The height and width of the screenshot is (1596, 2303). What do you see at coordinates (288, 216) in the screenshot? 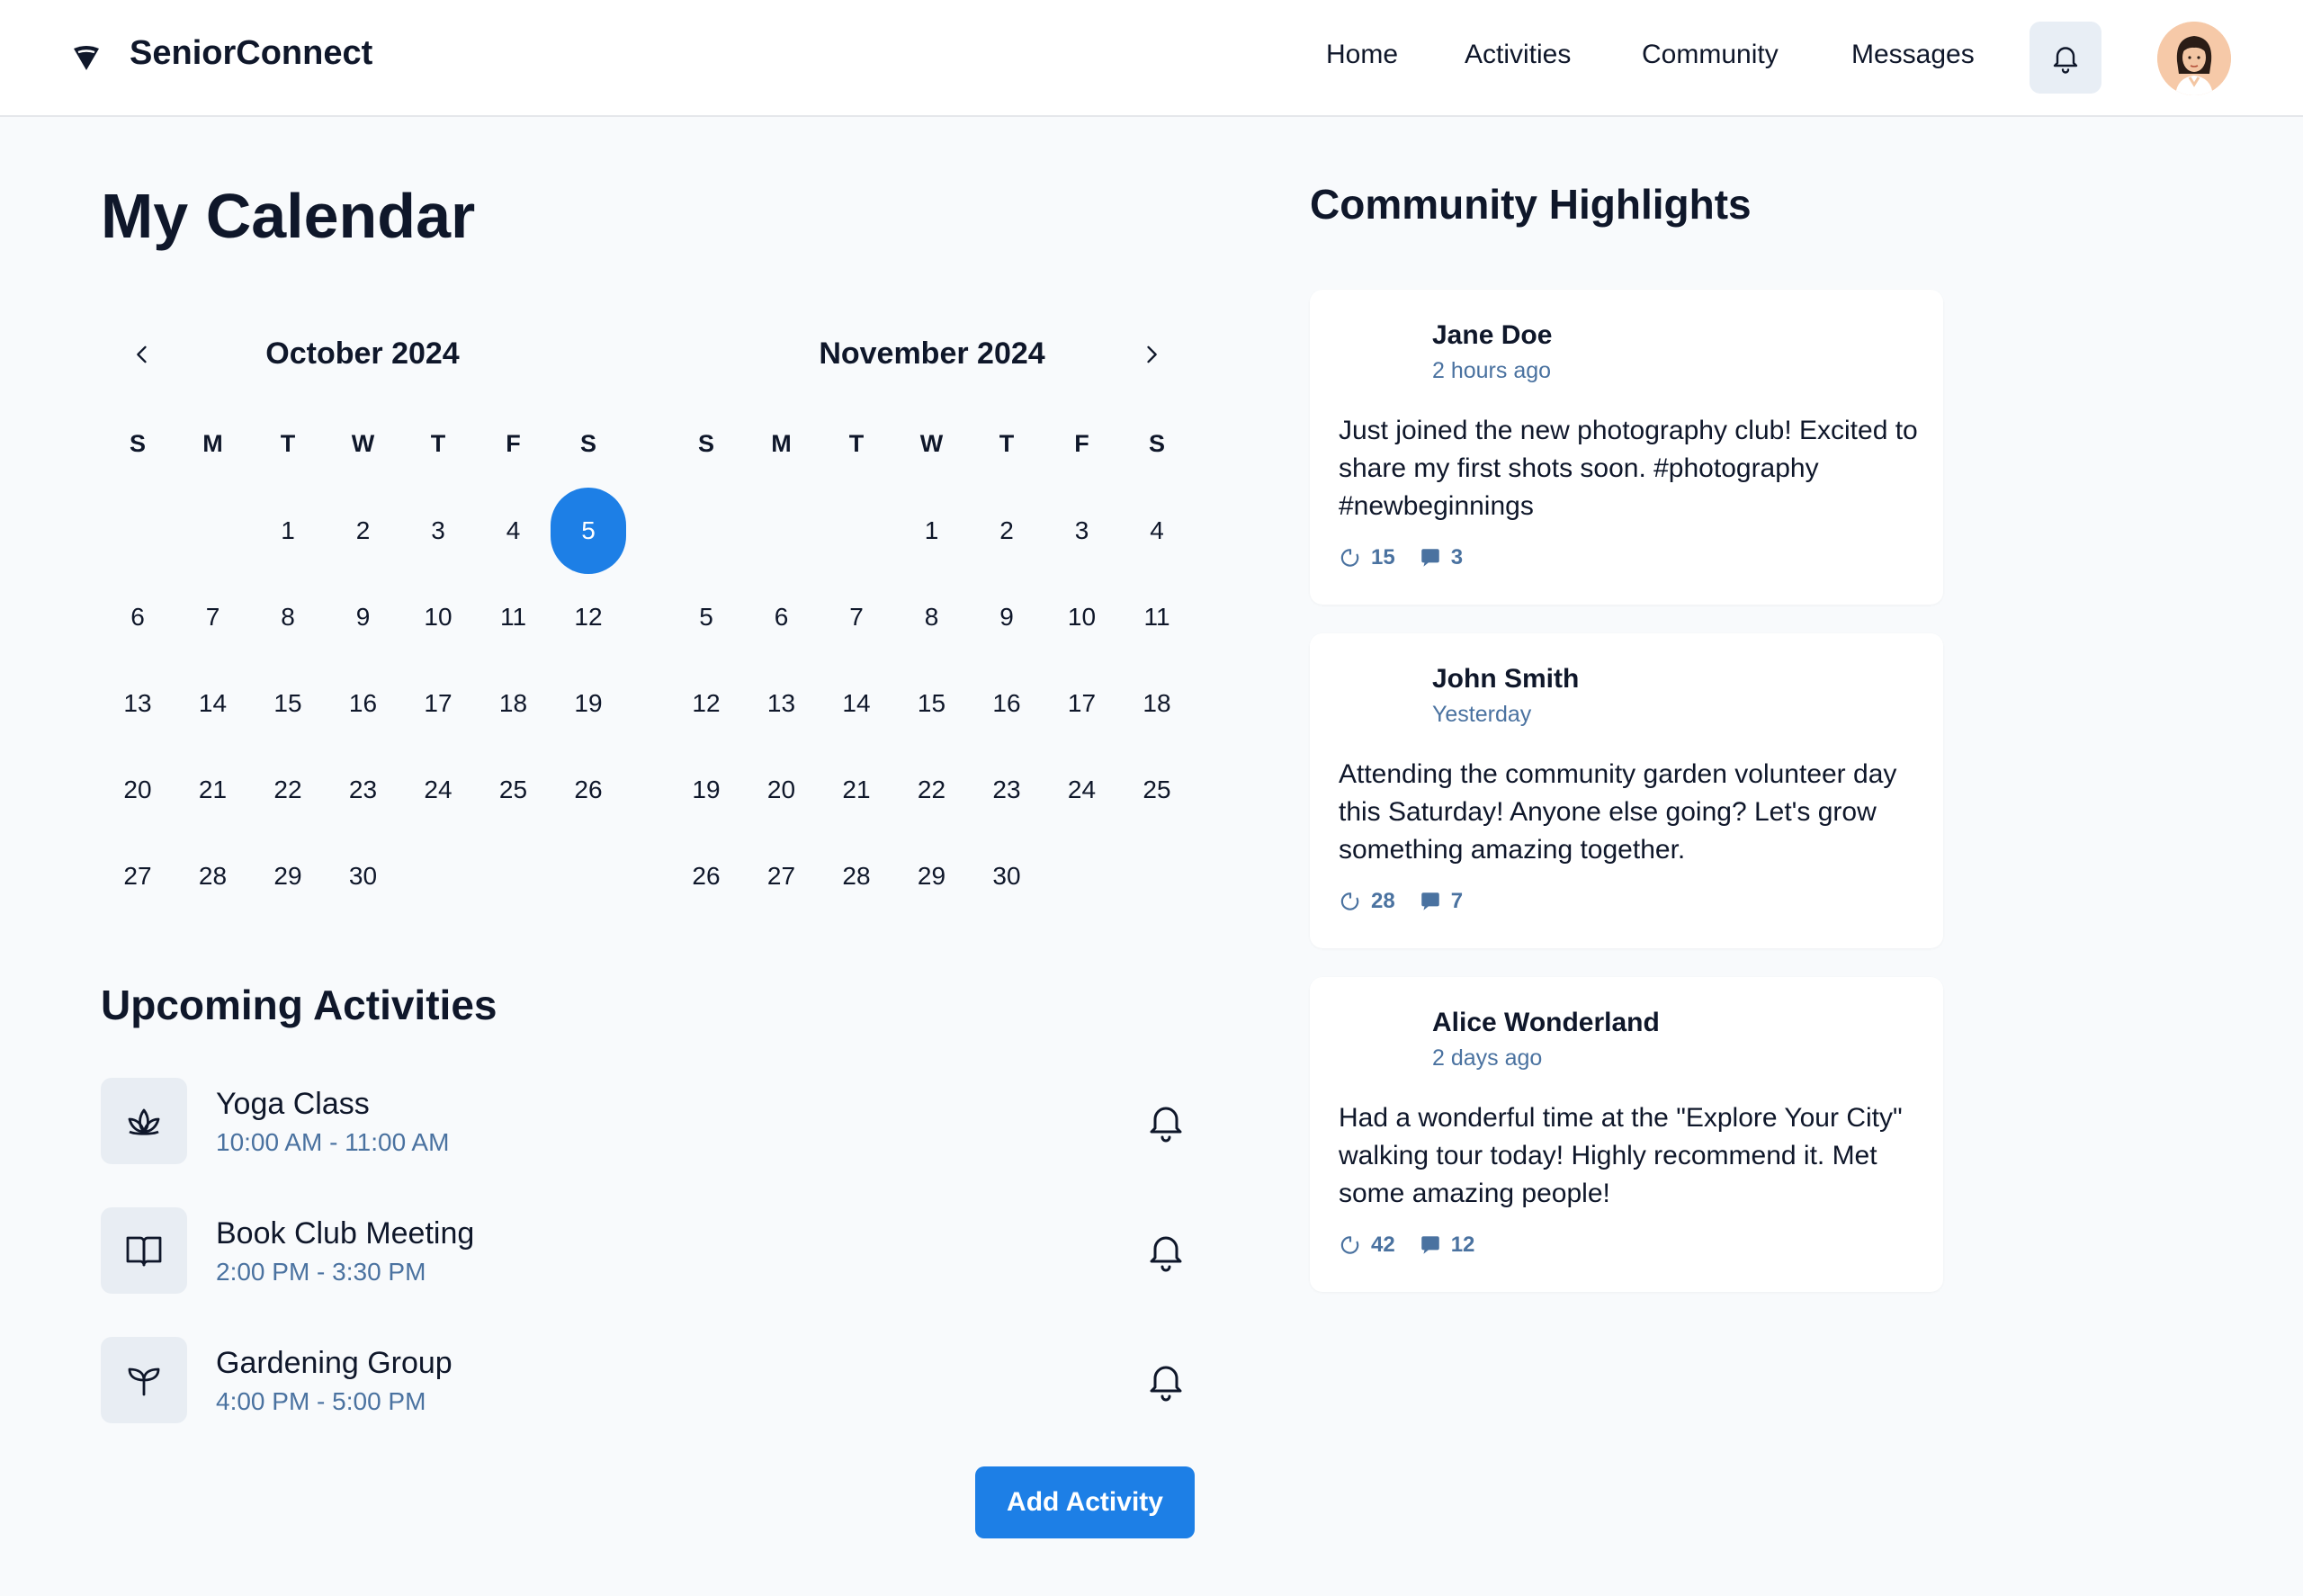
I see `page-title: My Calendar` at bounding box center [288, 216].